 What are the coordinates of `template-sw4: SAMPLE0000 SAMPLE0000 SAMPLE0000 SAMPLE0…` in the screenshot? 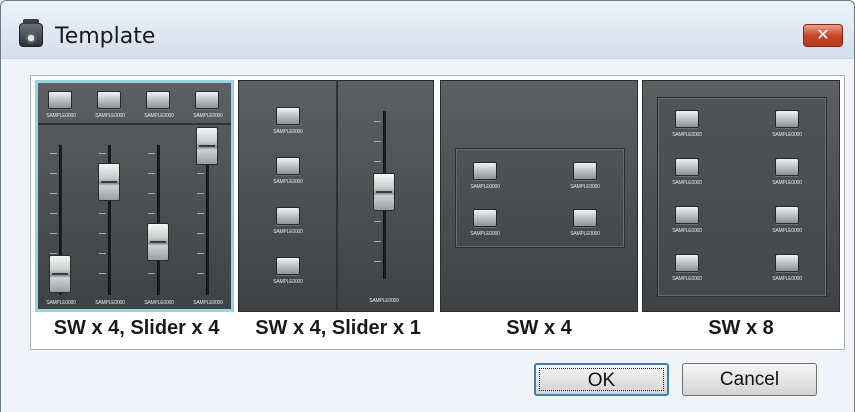 It's located at (539, 196).